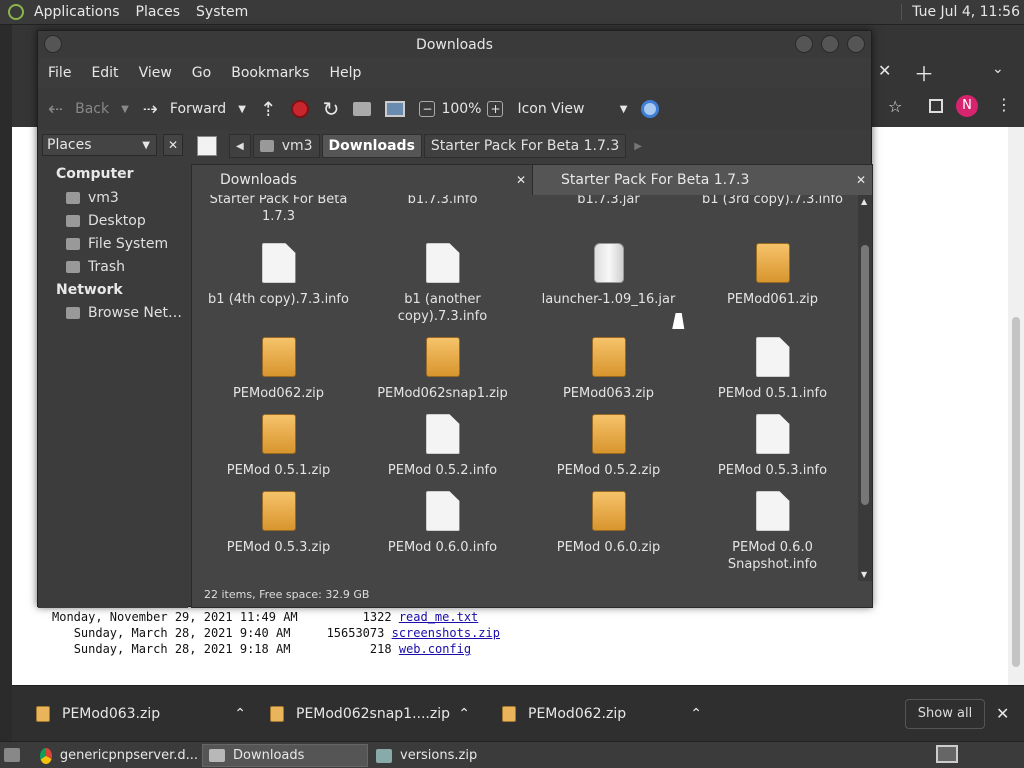  Describe the element at coordinates (1002, 713) in the screenshot. I see `close-shelf-icon: ✕` at that location.